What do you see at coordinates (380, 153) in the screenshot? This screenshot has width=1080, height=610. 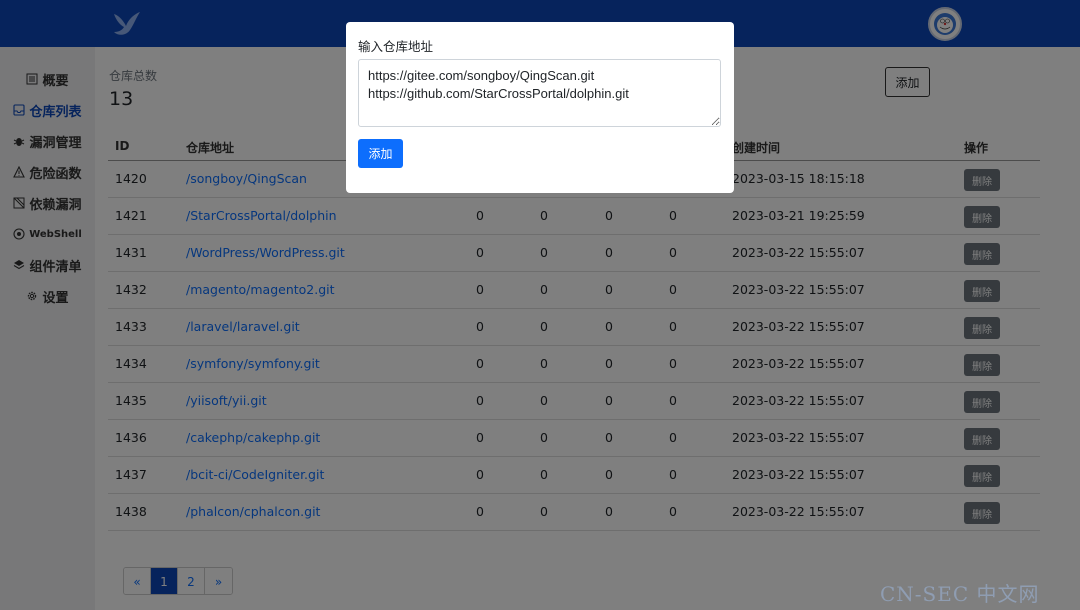 I see `modal-add-button: 添加` at bounding box center [380, 153].